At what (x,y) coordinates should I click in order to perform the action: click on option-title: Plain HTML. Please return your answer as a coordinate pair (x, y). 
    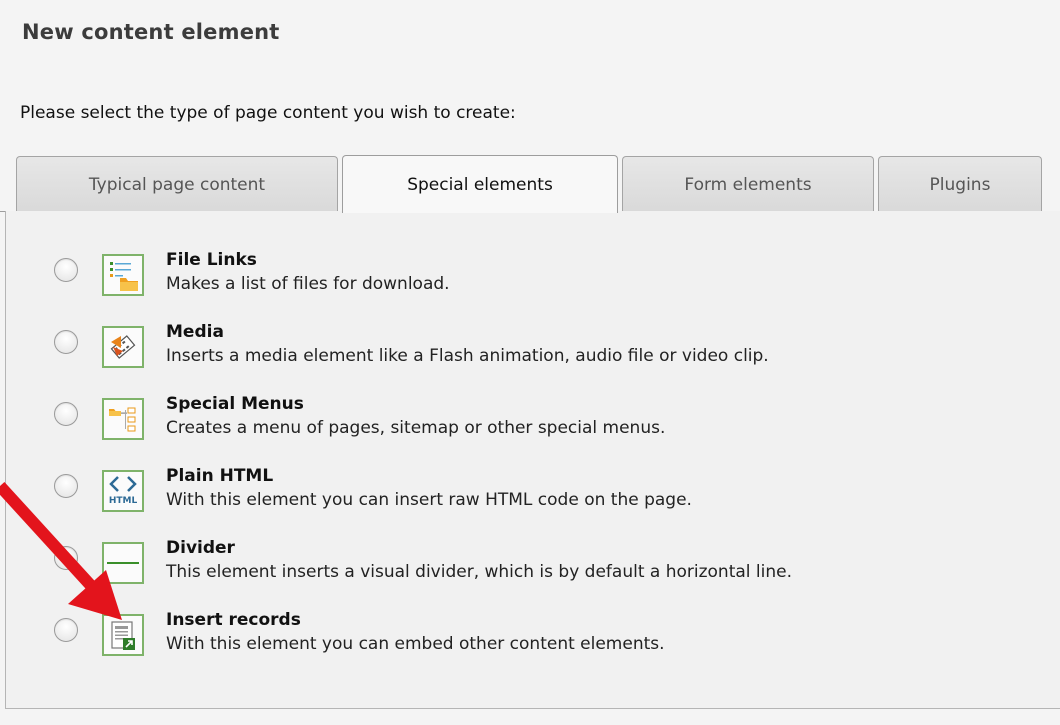
    Looking at the image, I should click on (220, 476).